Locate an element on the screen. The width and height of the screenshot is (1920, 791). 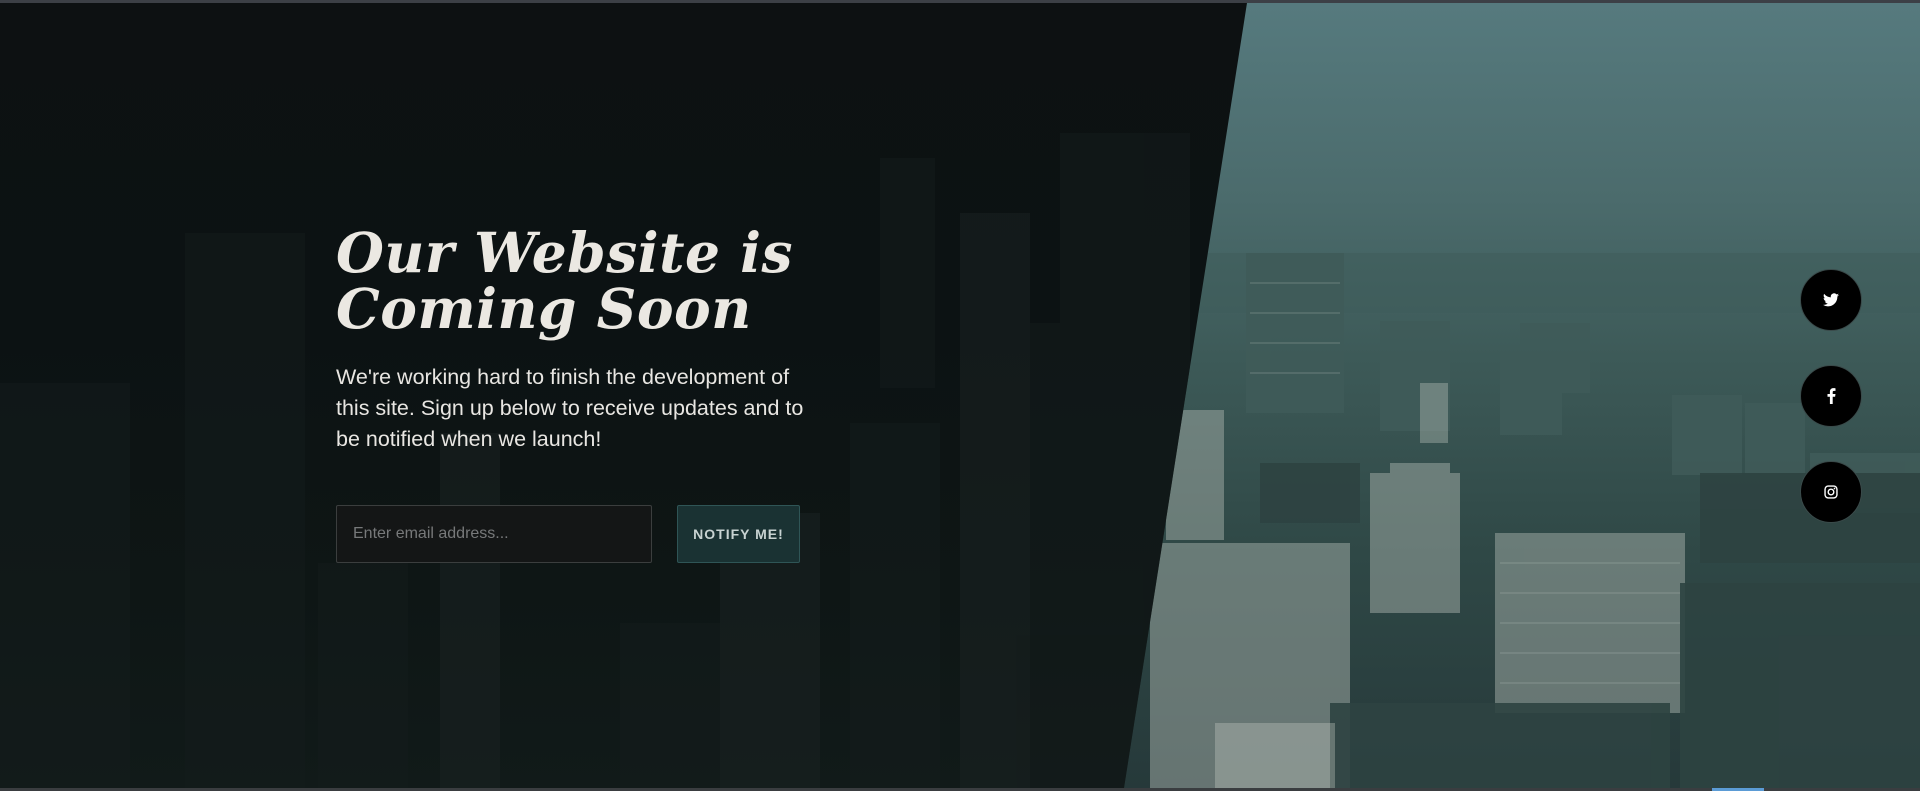
facebook-icon is located at coordinates (1831, 396).